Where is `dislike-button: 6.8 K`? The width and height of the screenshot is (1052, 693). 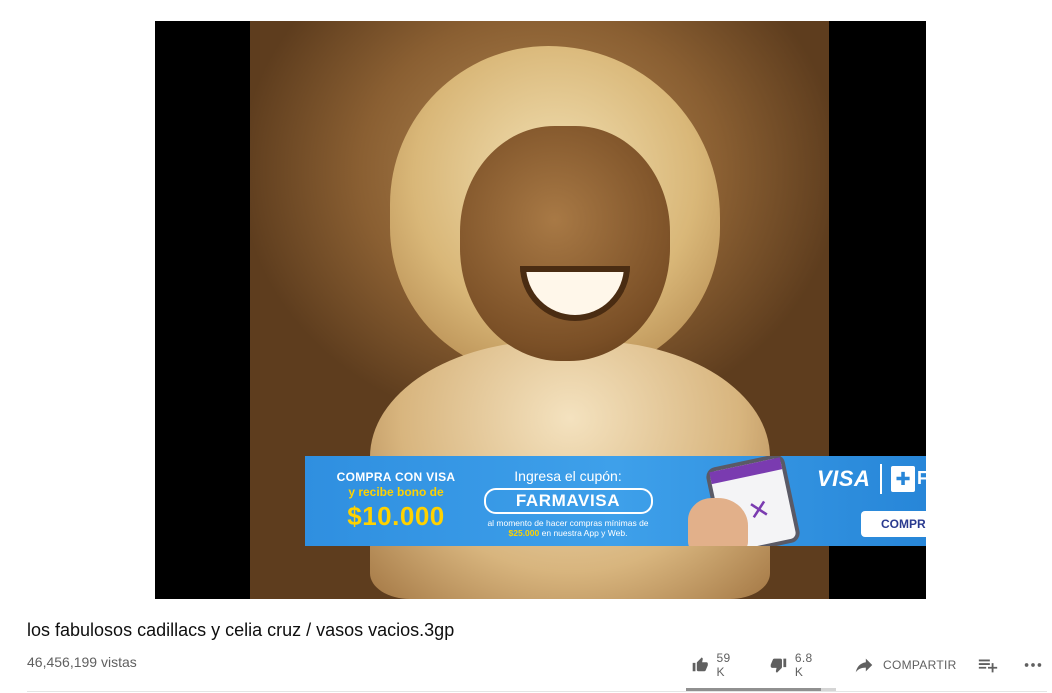
dislike-button: 6.8 K is located at coordinates (794, 665).